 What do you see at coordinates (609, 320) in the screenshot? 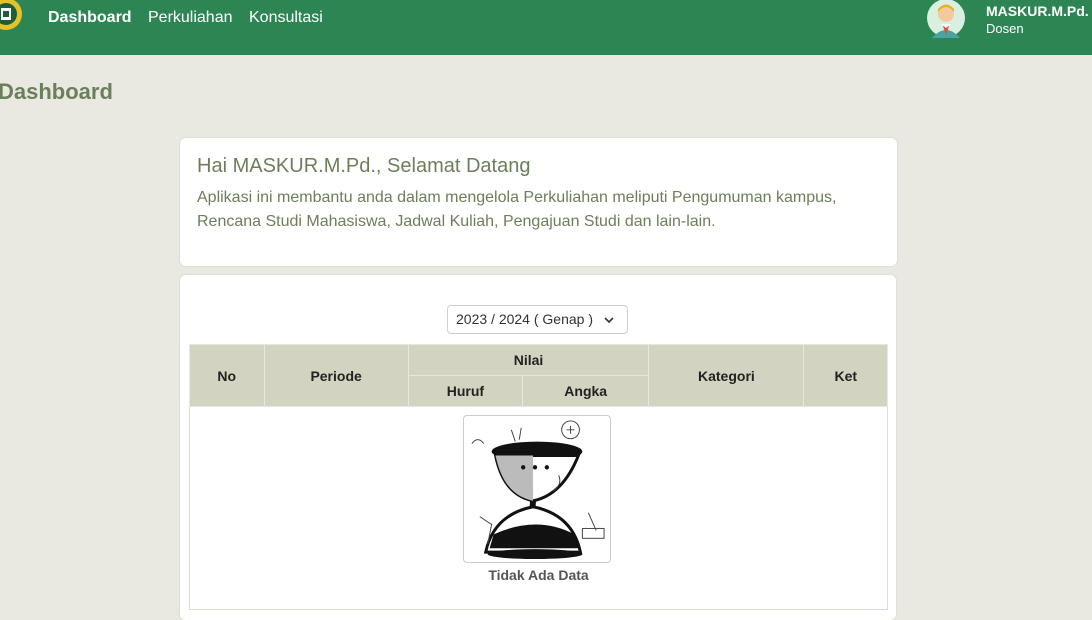
I see `chevron-down-icon` at bounding box center [609, 320].